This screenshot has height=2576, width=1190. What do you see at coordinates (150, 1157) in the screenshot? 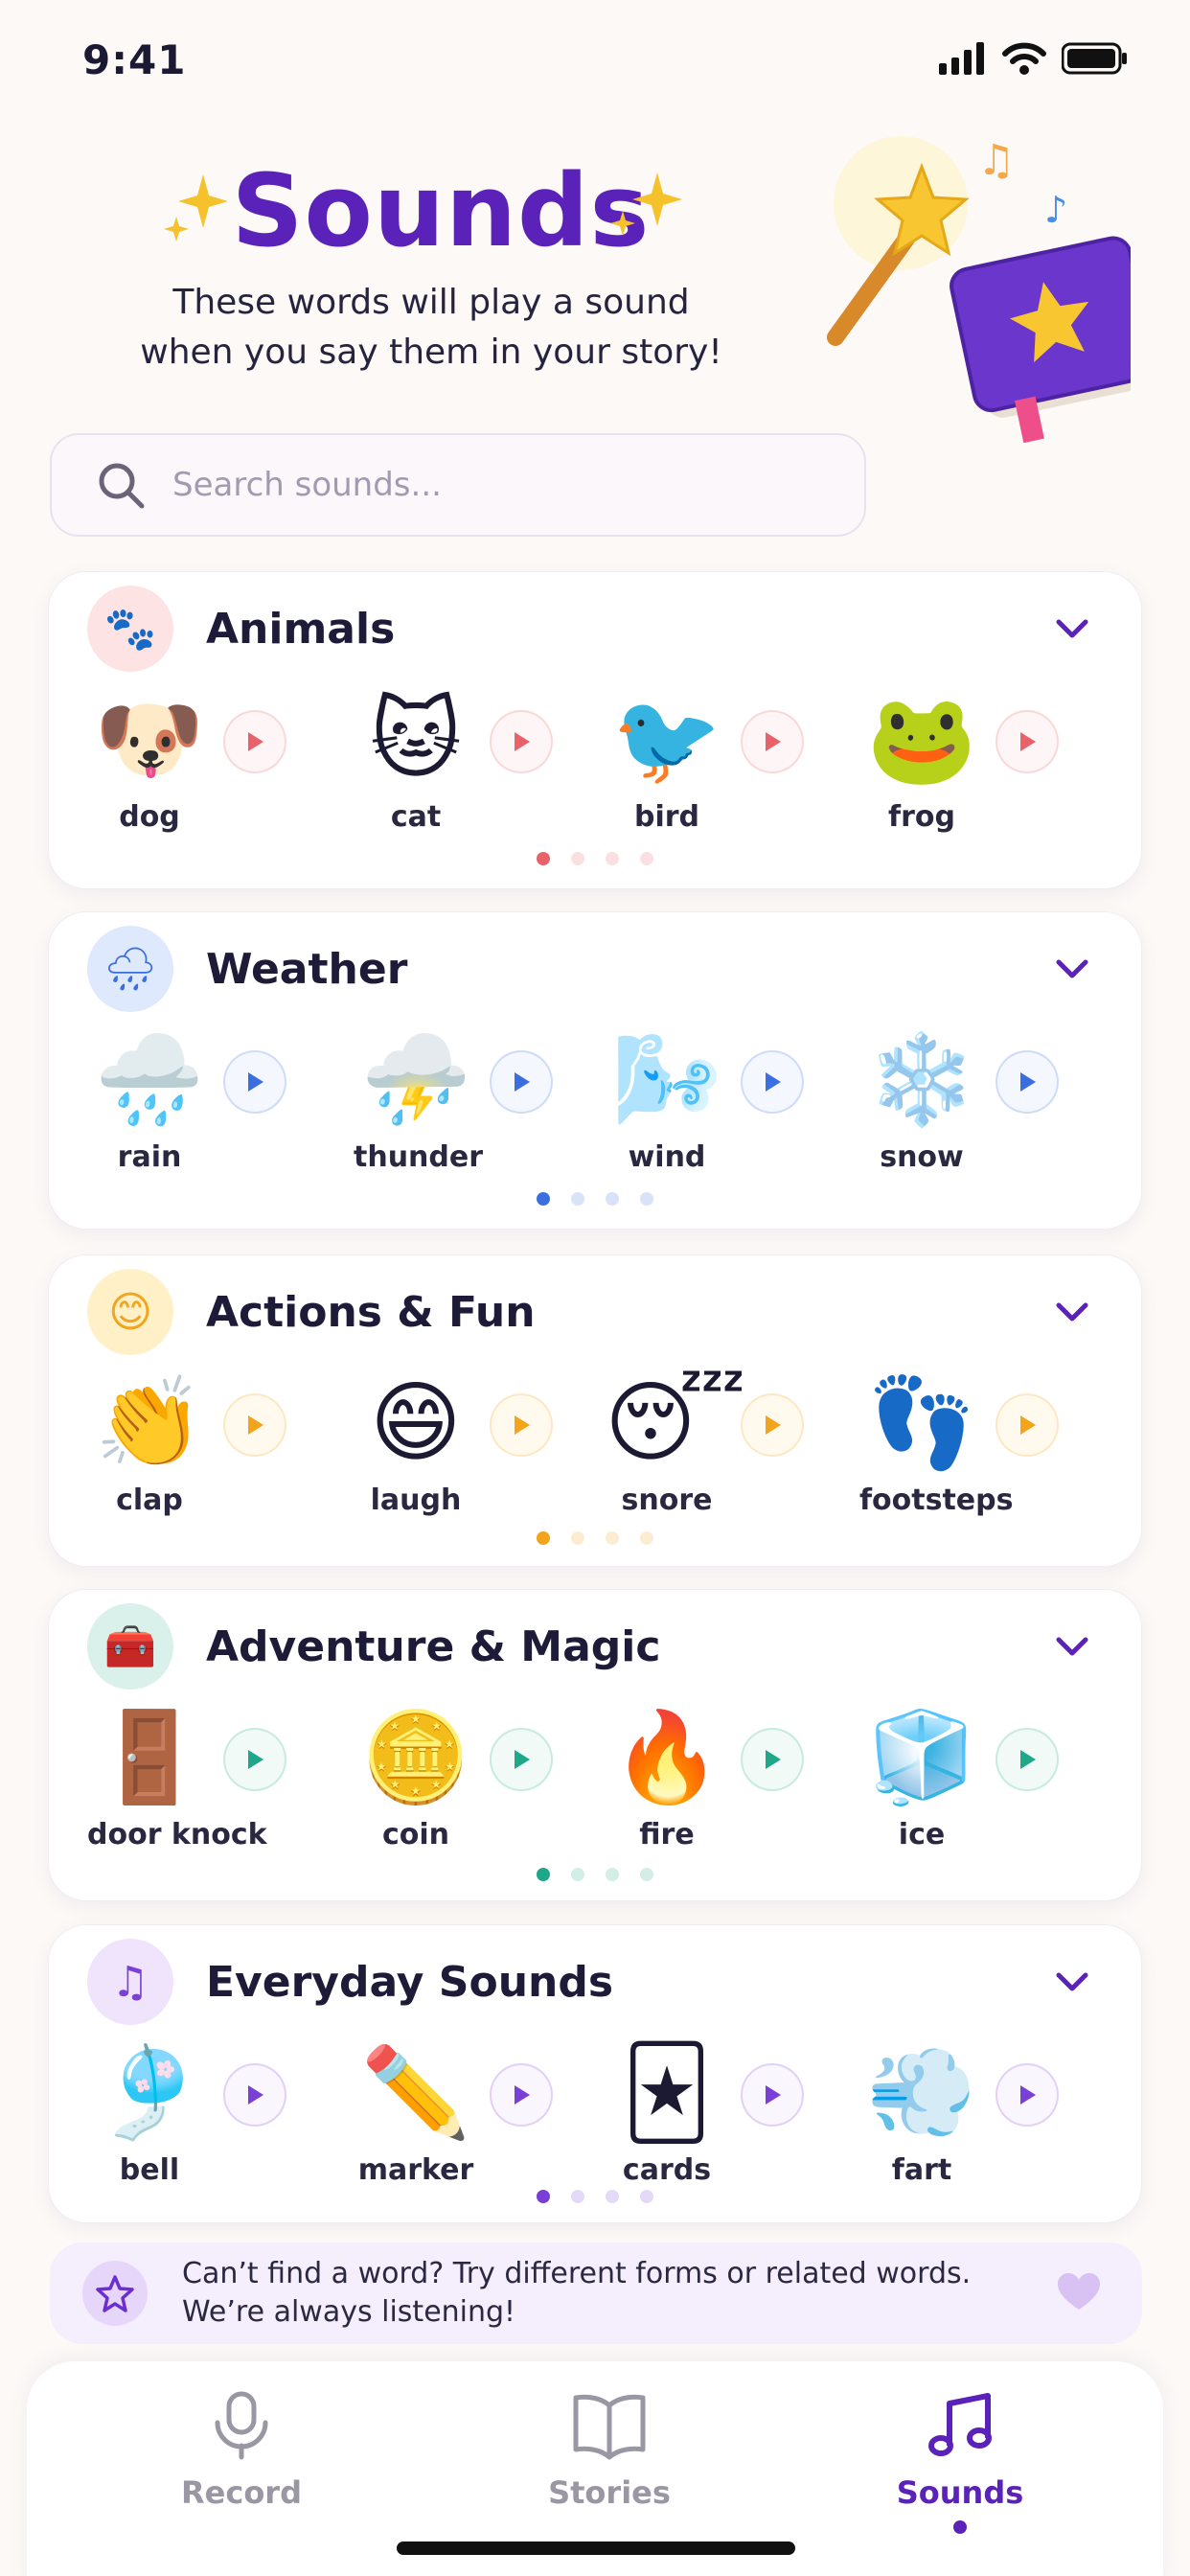
I see `sound-word: rain` at bounding box center [150, 1157].